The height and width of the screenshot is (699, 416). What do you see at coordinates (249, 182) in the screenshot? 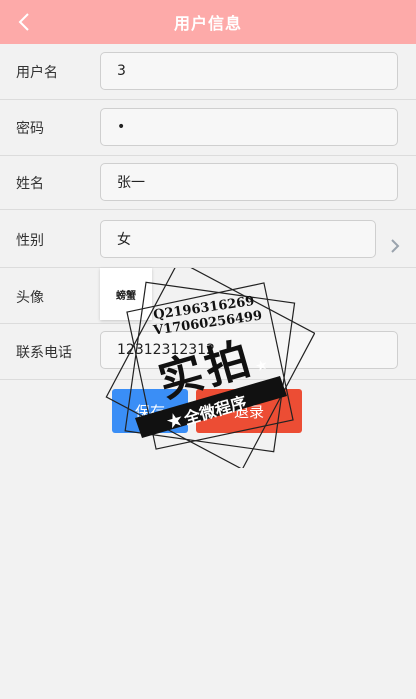
I see `realname-input: 张一` at bounding box center [249, 182].